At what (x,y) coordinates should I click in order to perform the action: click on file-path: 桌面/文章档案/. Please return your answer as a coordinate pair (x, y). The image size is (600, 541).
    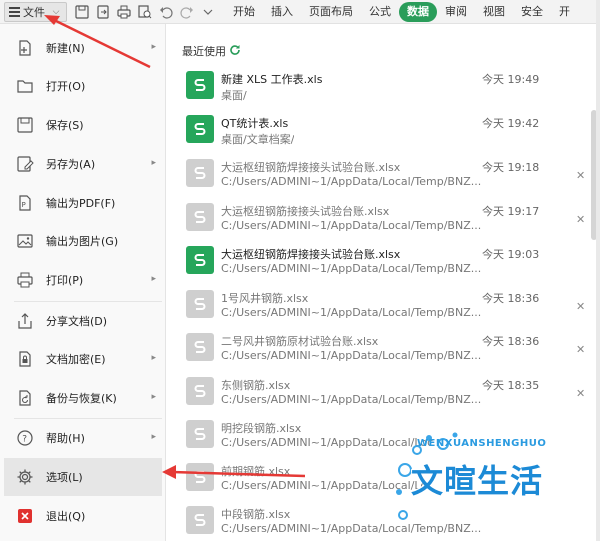
    Looking at the image, I should click on (258, 139).